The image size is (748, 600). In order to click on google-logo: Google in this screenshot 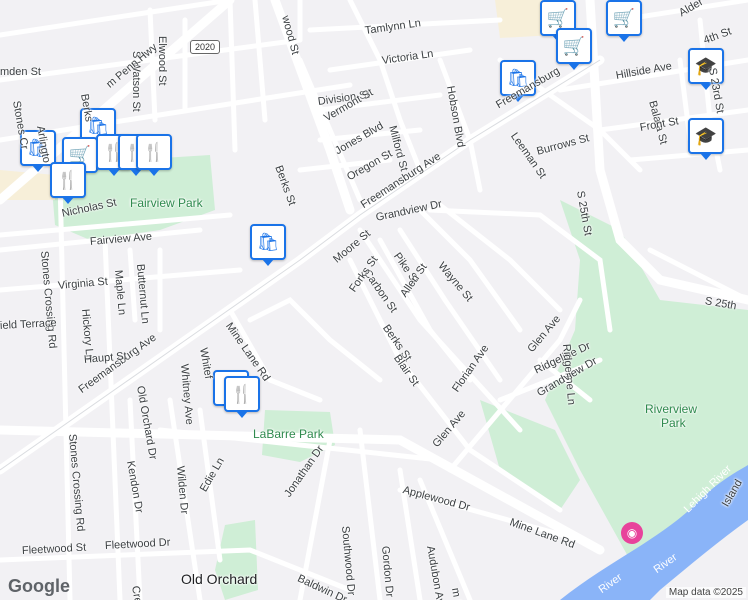, I will do `click(39, 586)`.